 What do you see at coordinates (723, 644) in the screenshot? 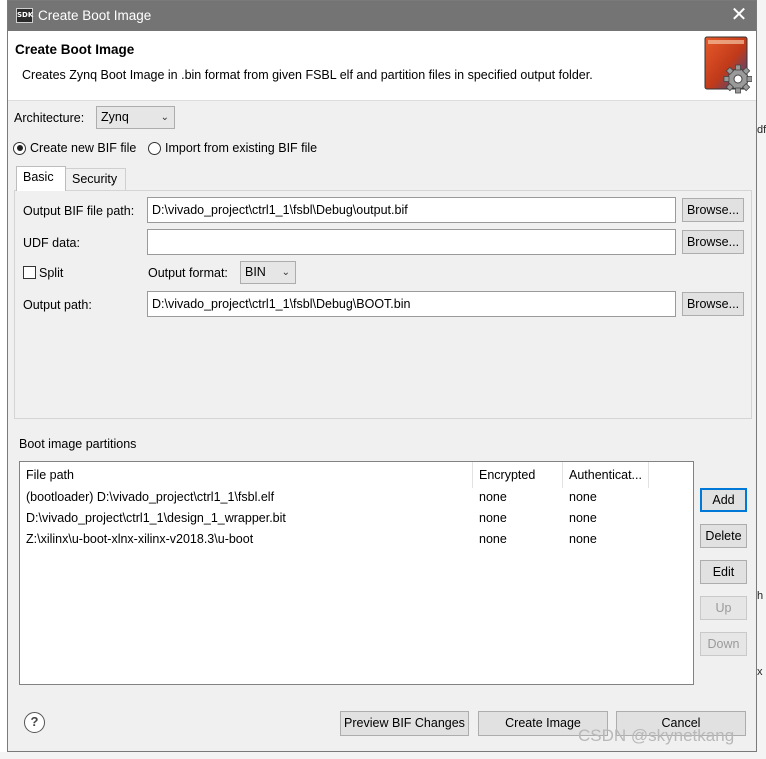
I see `move-down-button: Down` at bounding box center [723, 644].